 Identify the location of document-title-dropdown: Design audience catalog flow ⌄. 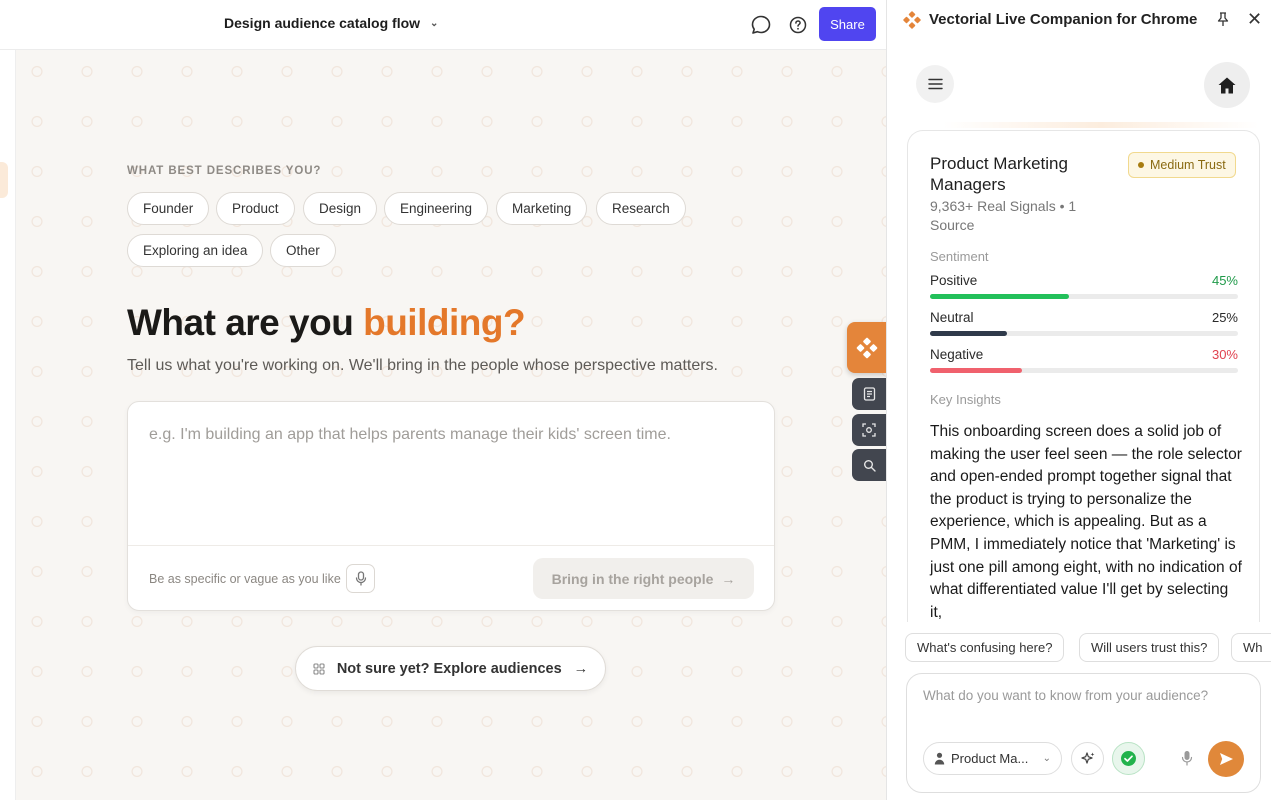
(331, 23).